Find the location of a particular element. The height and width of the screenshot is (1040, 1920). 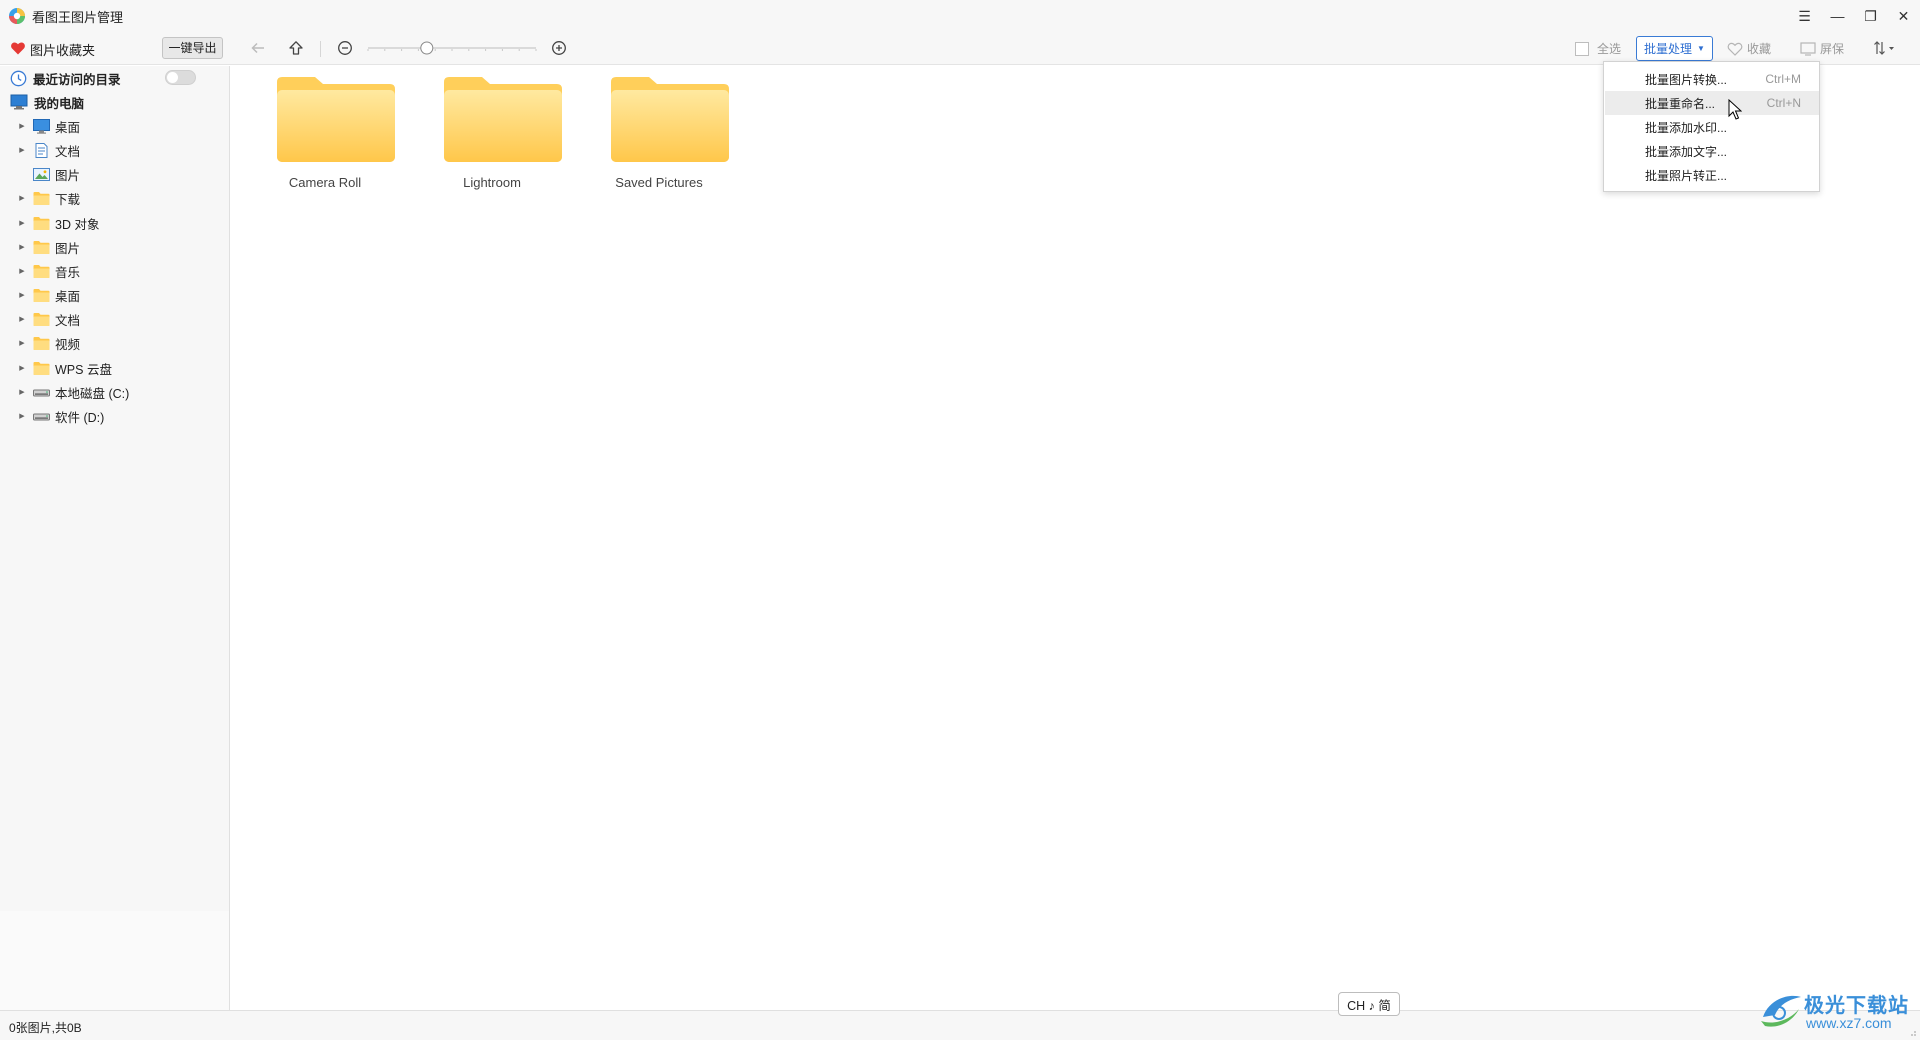

sidebar-item: ▶ WPS 云盘 is located at coordinates (64, 368).